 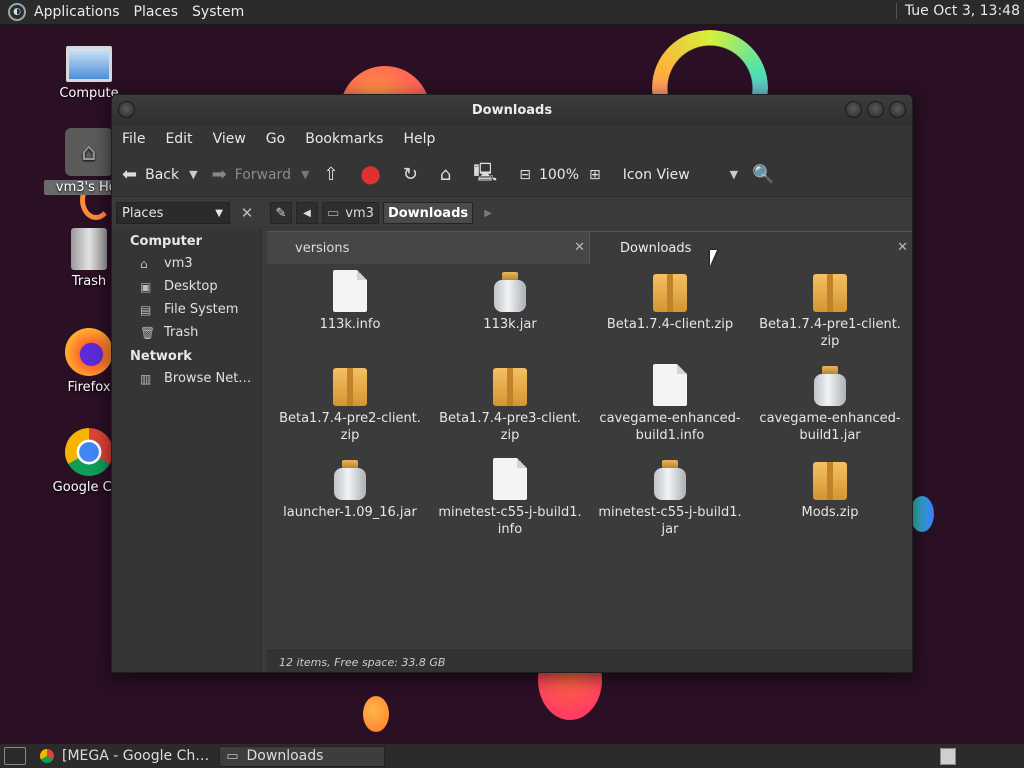 I want to click on home-button: ⌂, so click(x=449, y=174).